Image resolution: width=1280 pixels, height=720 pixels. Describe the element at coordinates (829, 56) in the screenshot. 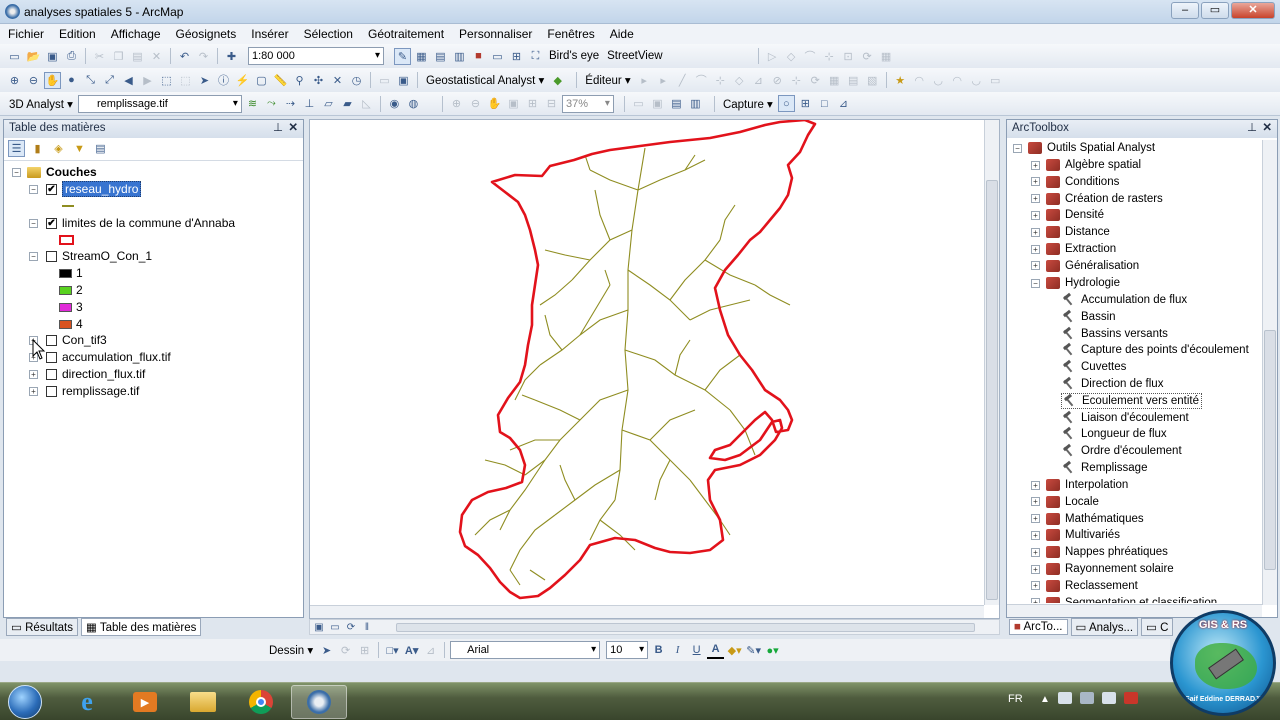

I see `split-icon: ⊹` at that location.